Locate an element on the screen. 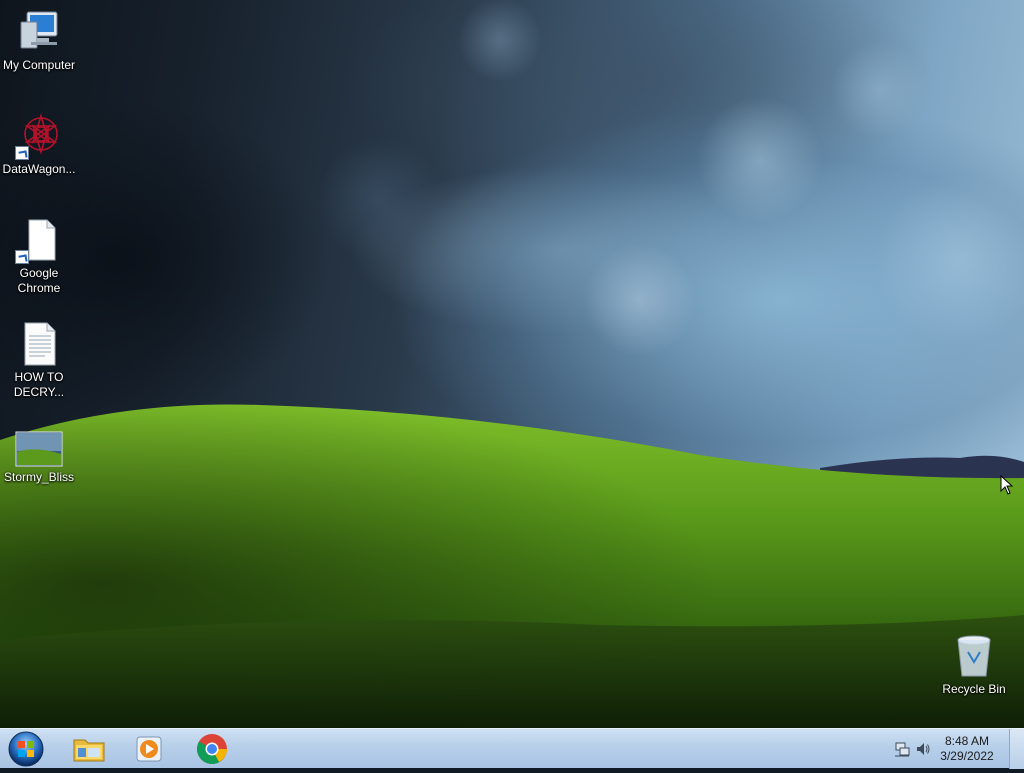 This screenshot has width=1024, height=773. clock-date: 3/29/2022 is located at coordinates (967, 756).